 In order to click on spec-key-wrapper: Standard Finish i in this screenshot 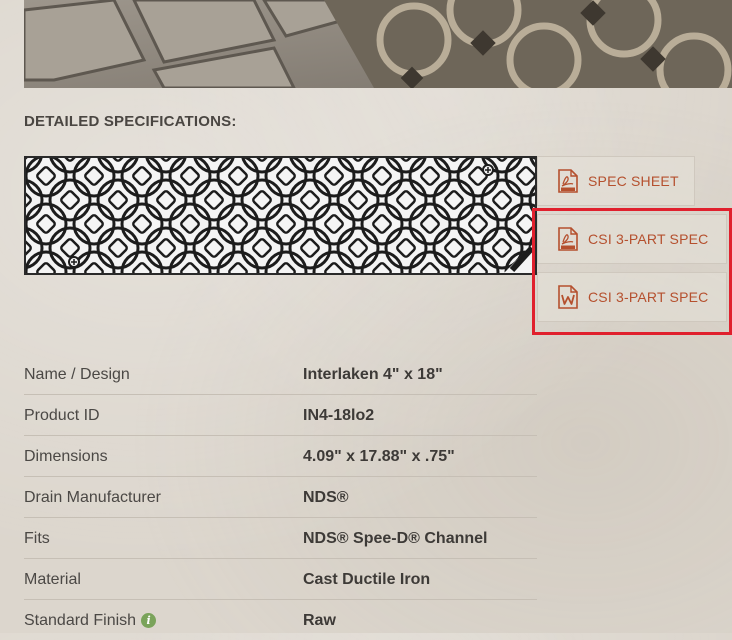, I will do `click(90, 621)`.